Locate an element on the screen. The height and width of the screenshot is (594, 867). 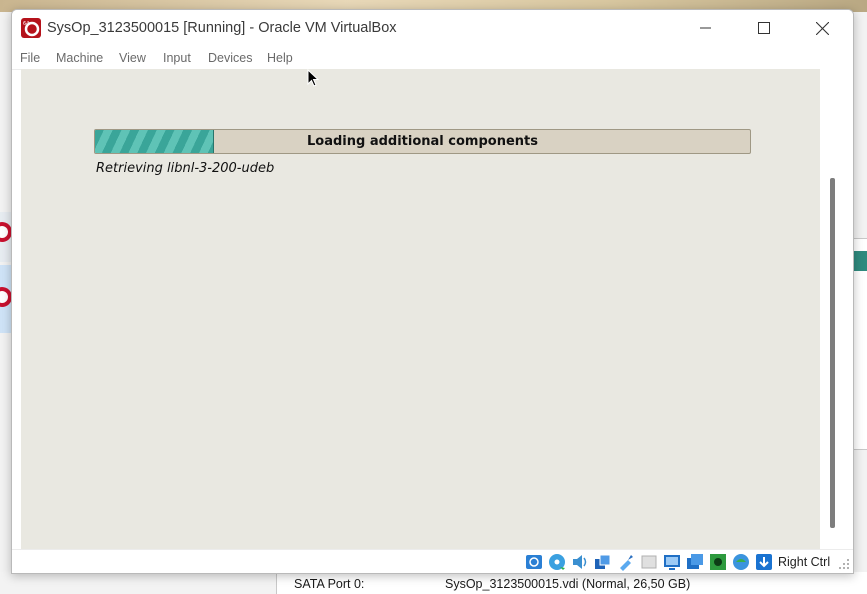
scrollbar is located at coordinates (832, 353).